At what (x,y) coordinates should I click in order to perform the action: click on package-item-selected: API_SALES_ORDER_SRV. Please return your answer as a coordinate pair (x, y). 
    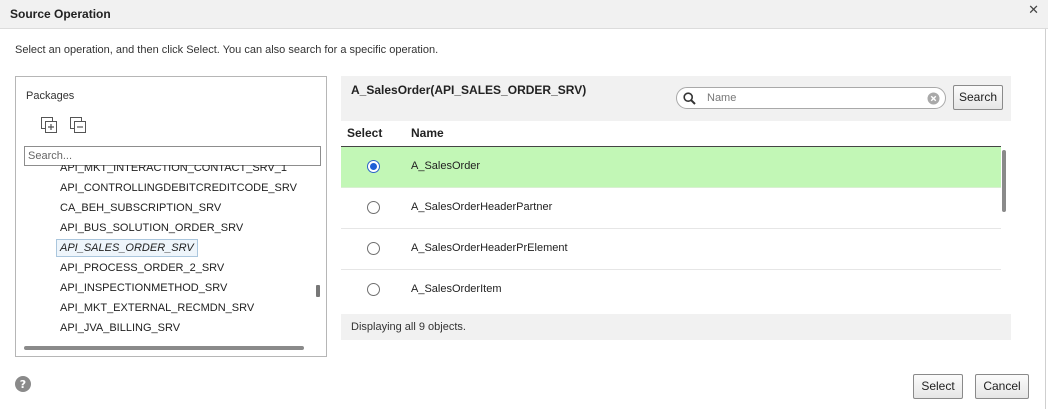
    Looking at the image, I should click on (127, 248).